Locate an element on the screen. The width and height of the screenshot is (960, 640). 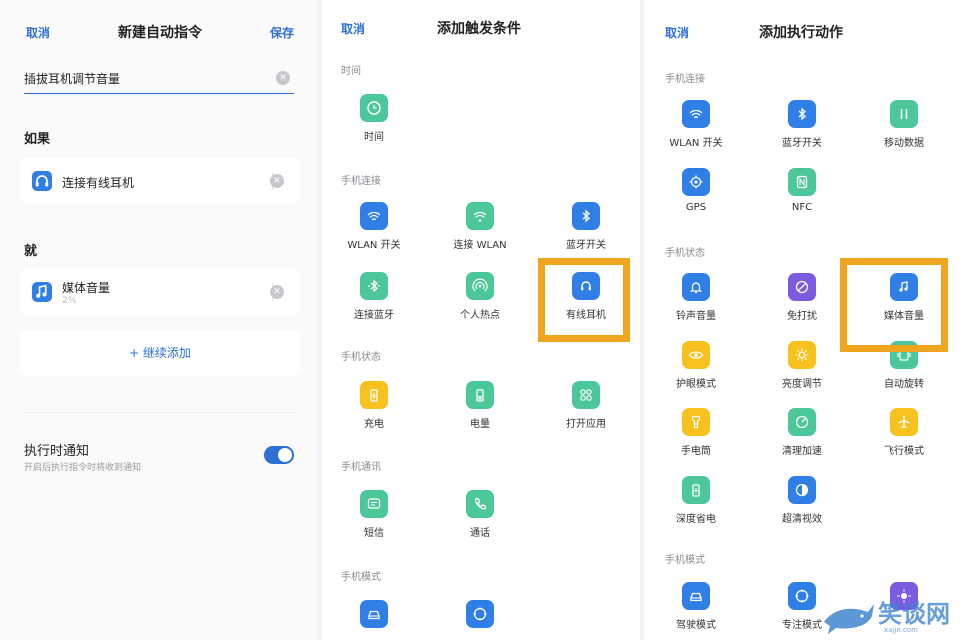
flashlight-icon is located at coordinates (696, 422).